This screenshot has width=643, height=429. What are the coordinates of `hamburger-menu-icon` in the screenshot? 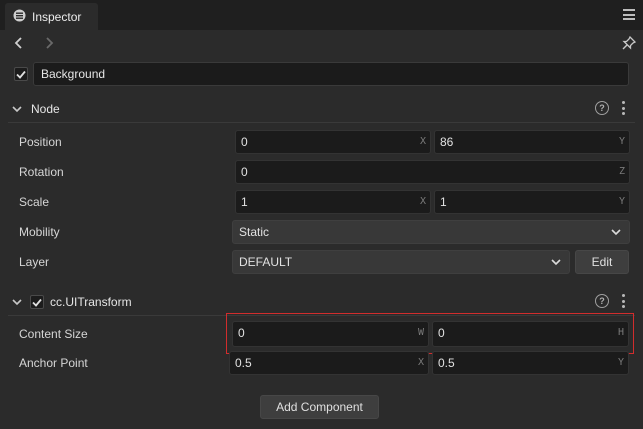 It's located at (629, 14).